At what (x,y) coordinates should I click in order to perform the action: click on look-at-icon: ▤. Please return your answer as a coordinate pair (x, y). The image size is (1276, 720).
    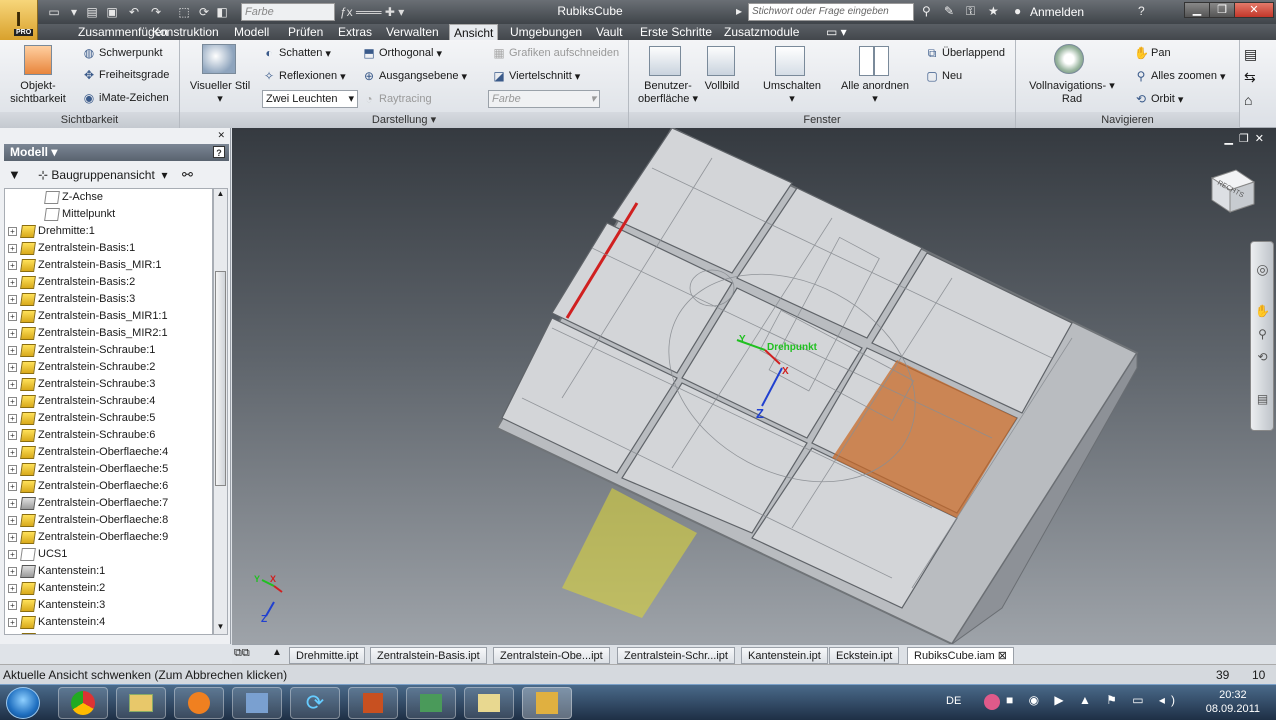
    Looking at the image, I should click on (1250, 54).